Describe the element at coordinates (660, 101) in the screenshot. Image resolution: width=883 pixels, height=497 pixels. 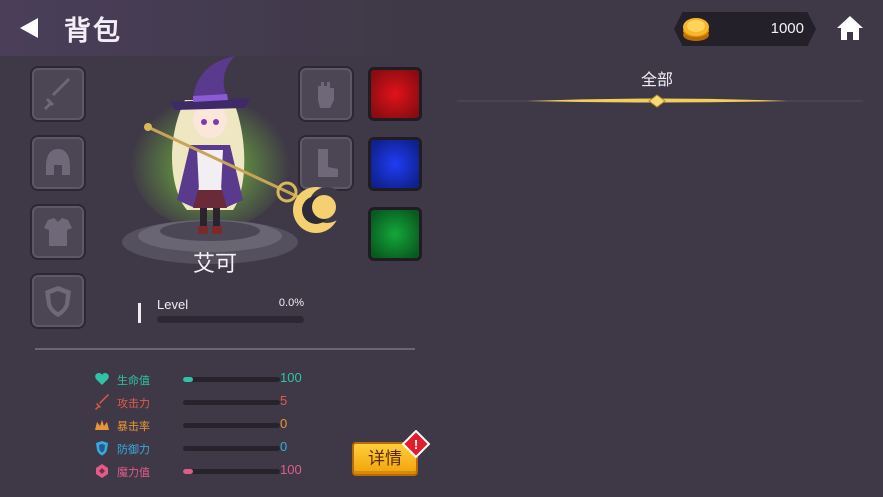
I see `tab-underline` at that location.